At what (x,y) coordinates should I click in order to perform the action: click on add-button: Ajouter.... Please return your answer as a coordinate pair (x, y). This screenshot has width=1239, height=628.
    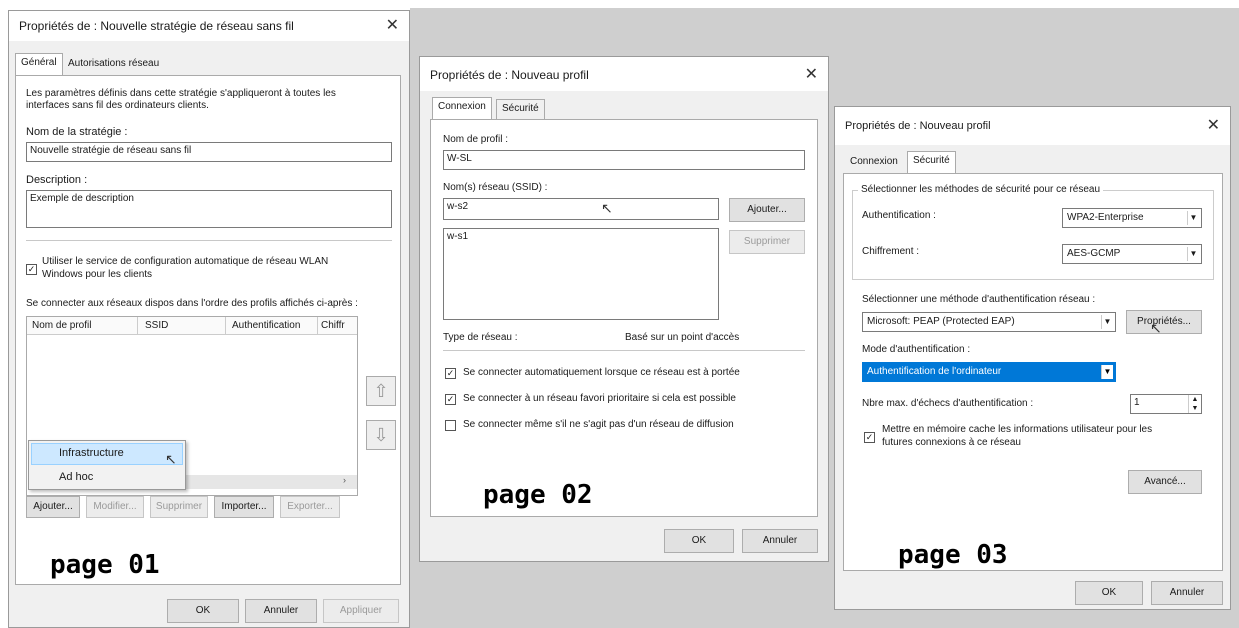
    Looking at the image, I should click on (53, 507).